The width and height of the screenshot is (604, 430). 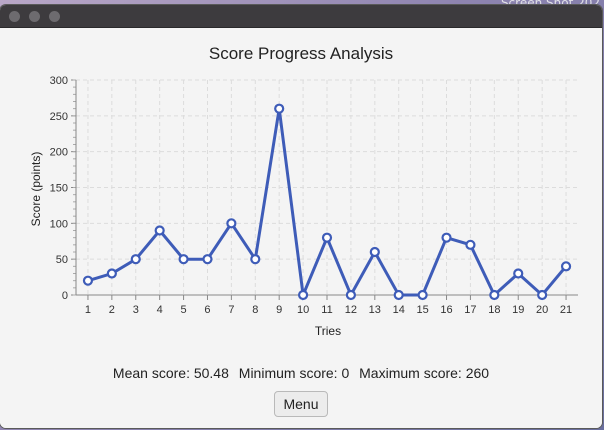 I want to click on x-tick-label: 13, so click(x=375, y=310).